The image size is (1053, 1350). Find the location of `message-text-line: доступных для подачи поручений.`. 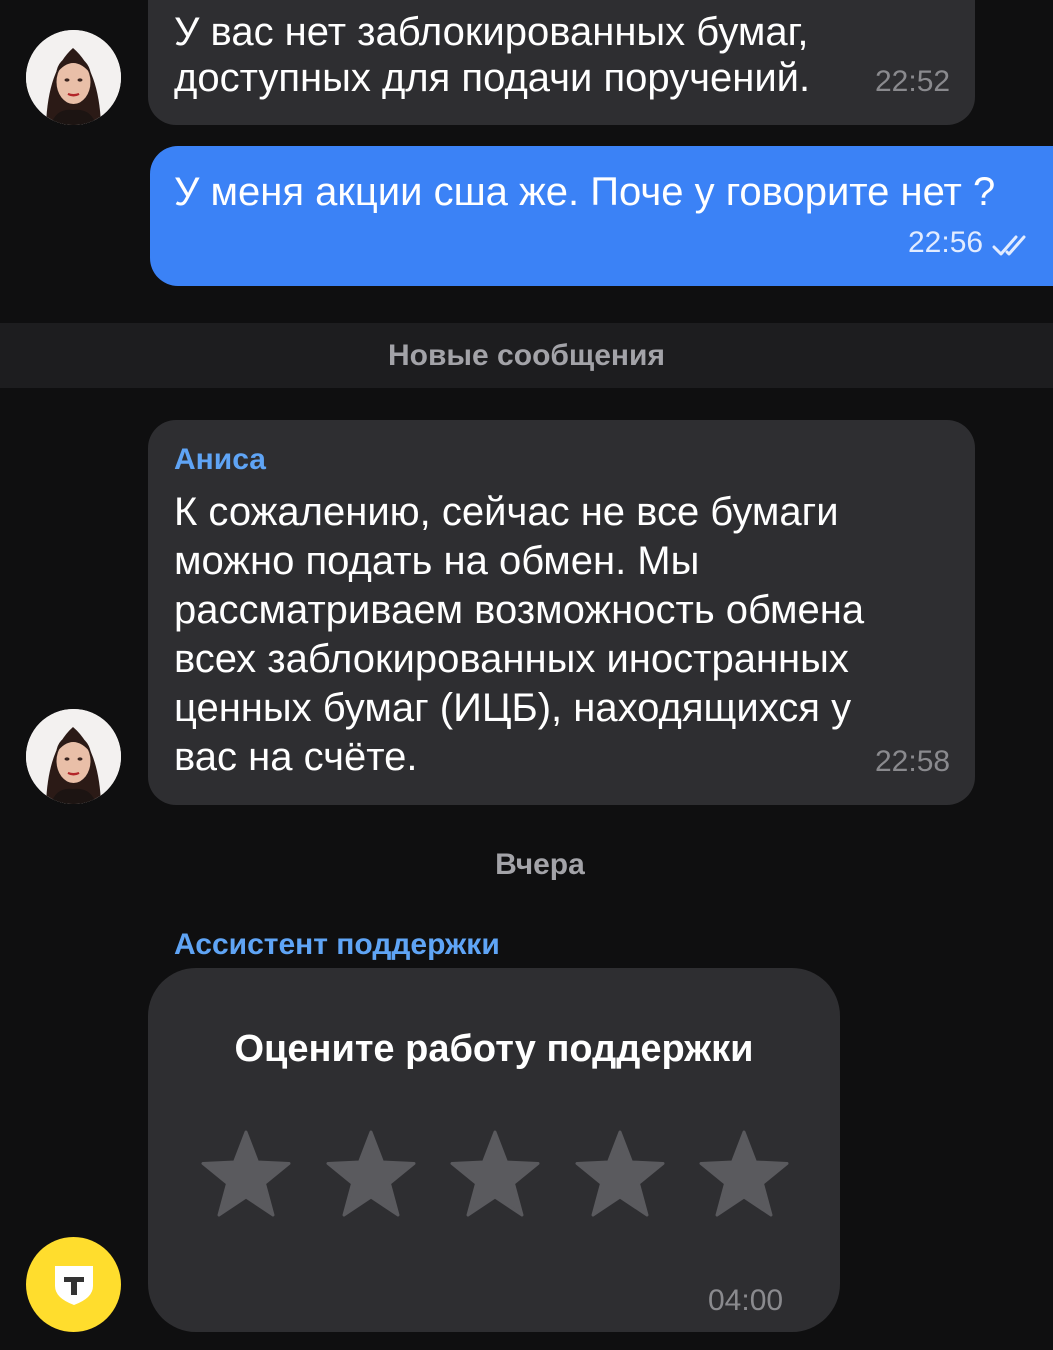

message-text-line: доступных для подачи поручений. is located at coordinates (492, 78).